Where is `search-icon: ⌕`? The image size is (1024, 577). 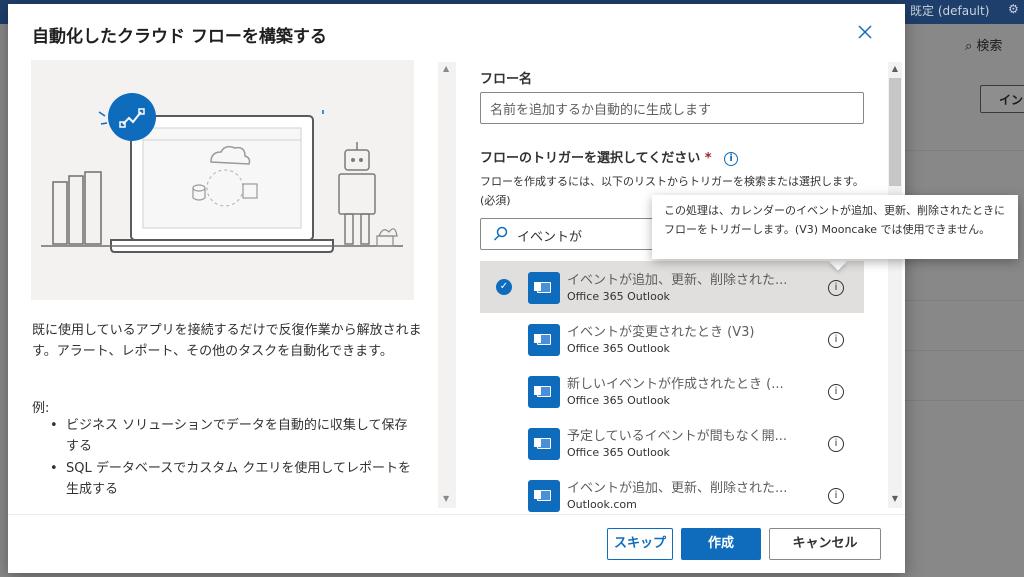 search-icon: ⌕ is located at coordinates (969, 46).